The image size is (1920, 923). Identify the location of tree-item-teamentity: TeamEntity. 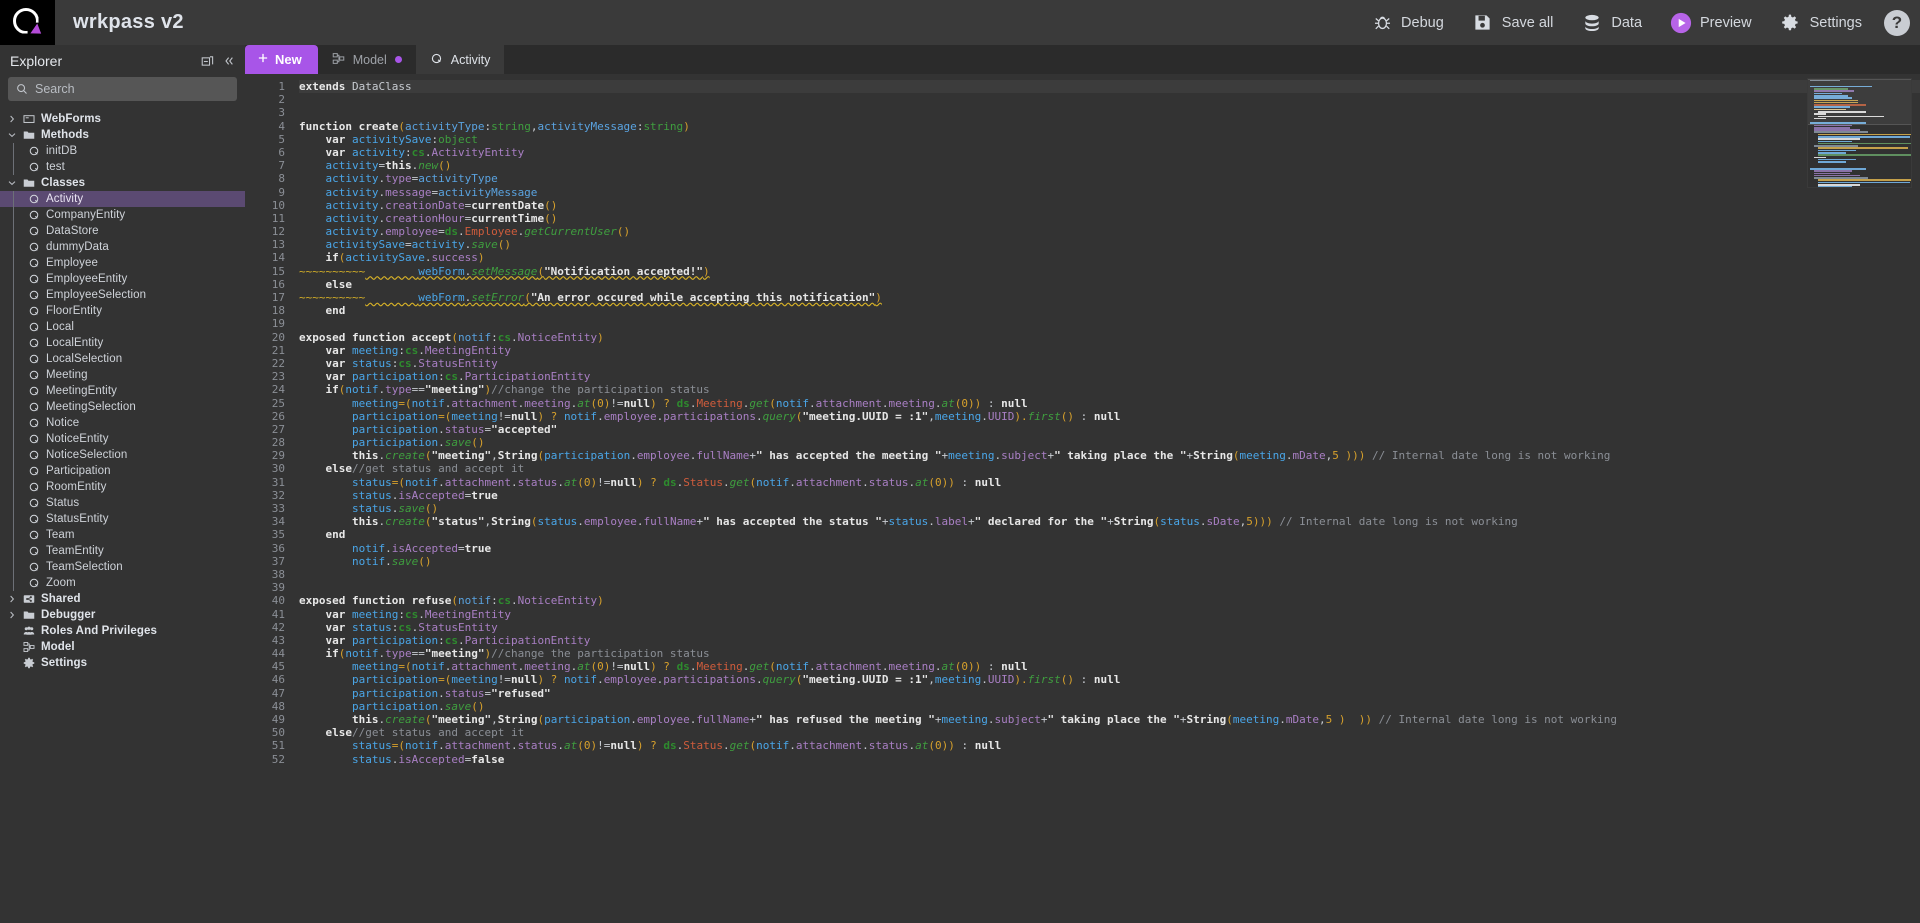
(122, 551).